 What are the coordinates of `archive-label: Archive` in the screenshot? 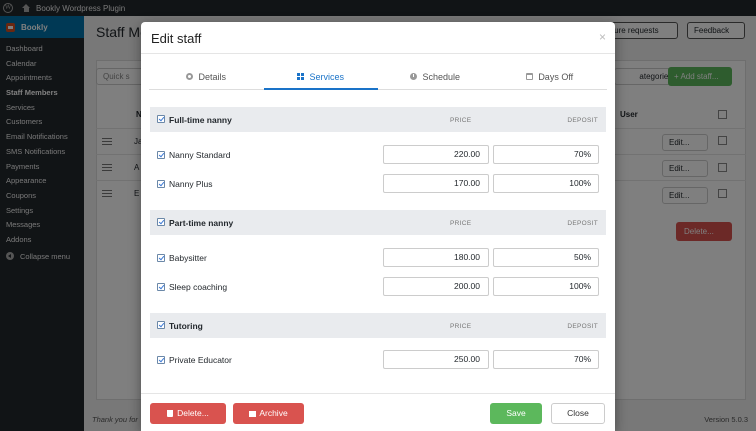 It's located at (273, 413).